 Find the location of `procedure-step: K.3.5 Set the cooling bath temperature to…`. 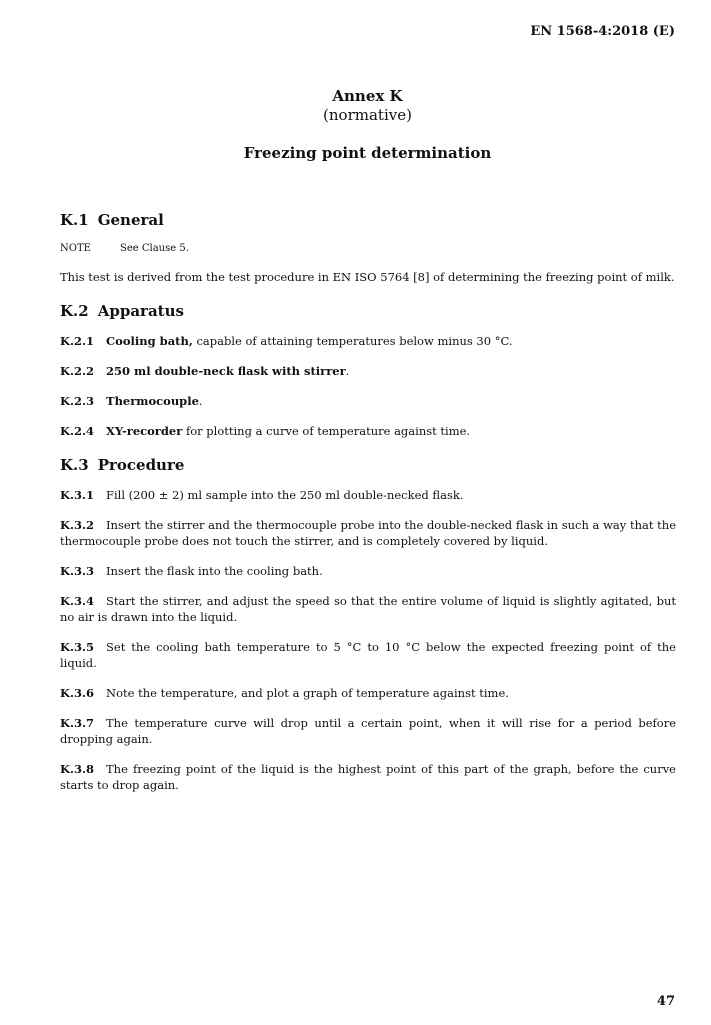

procedure-step: K.3.5 Set the cooling bath temperature to… is located at coordinates (368, 655).